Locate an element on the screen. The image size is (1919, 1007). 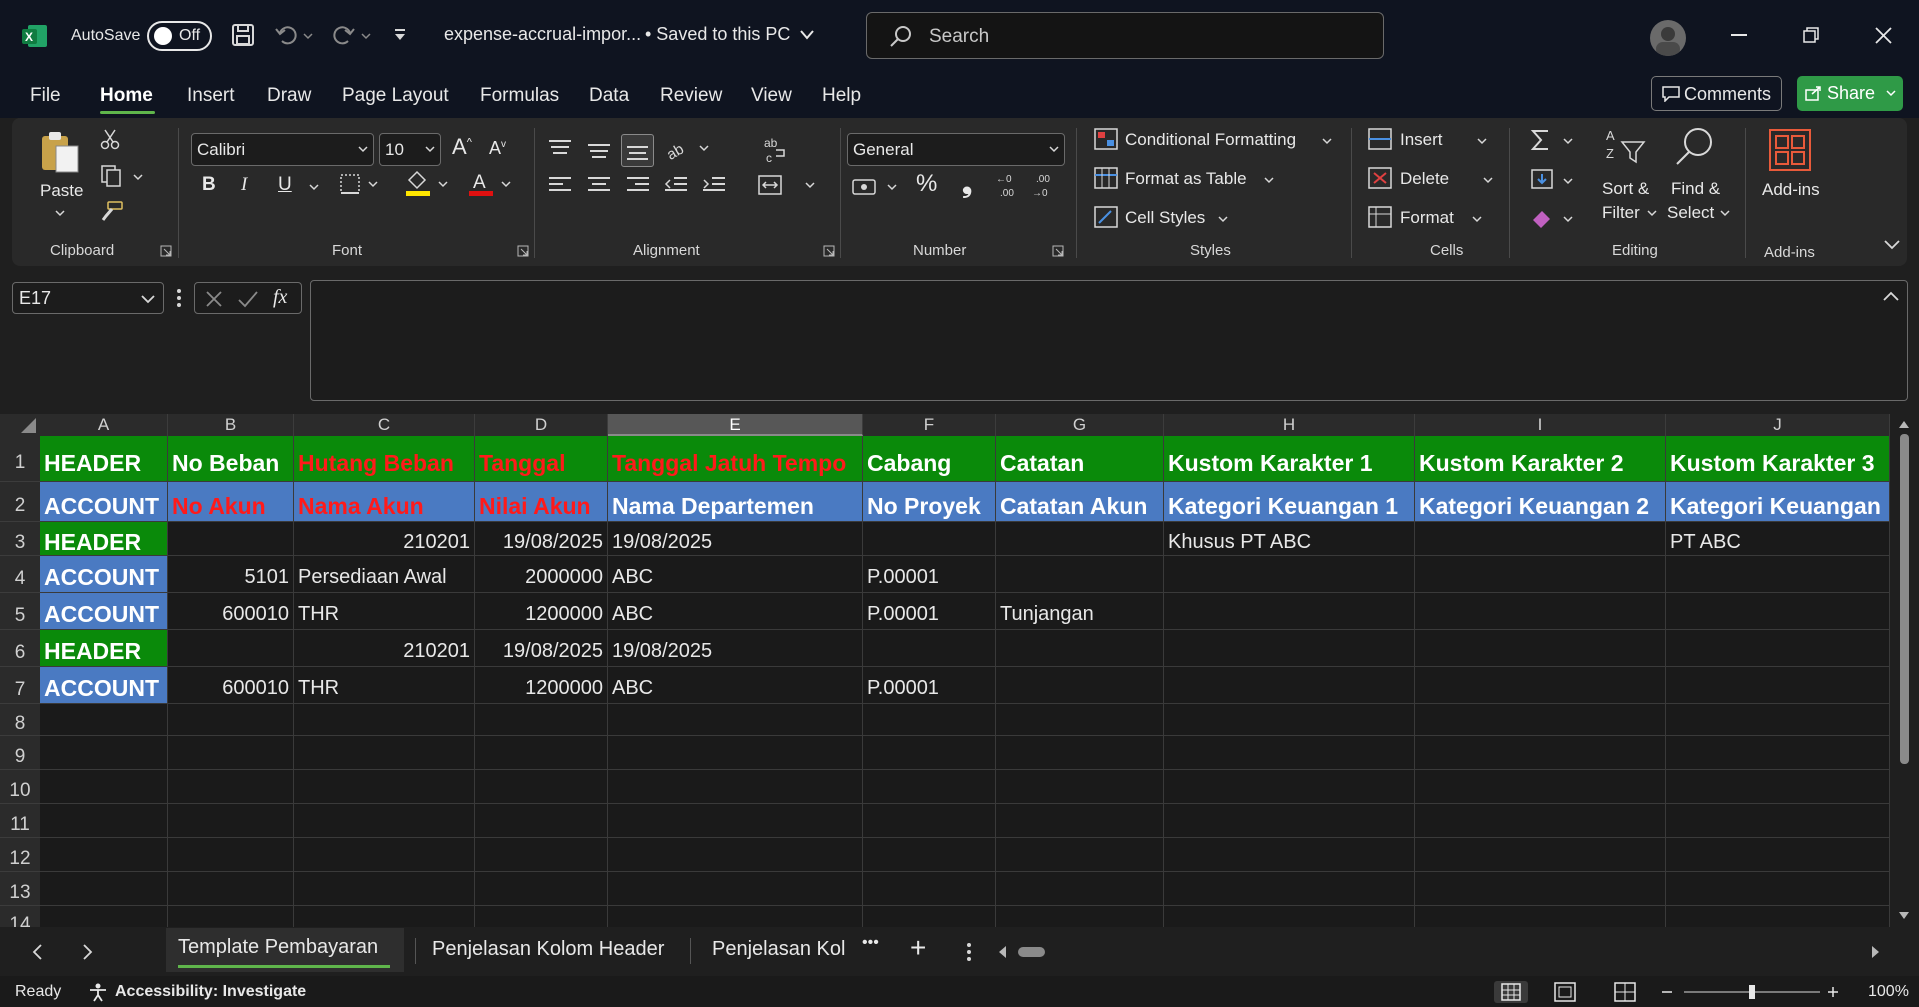
accessibility-icon is located at coordinates (98, 992).